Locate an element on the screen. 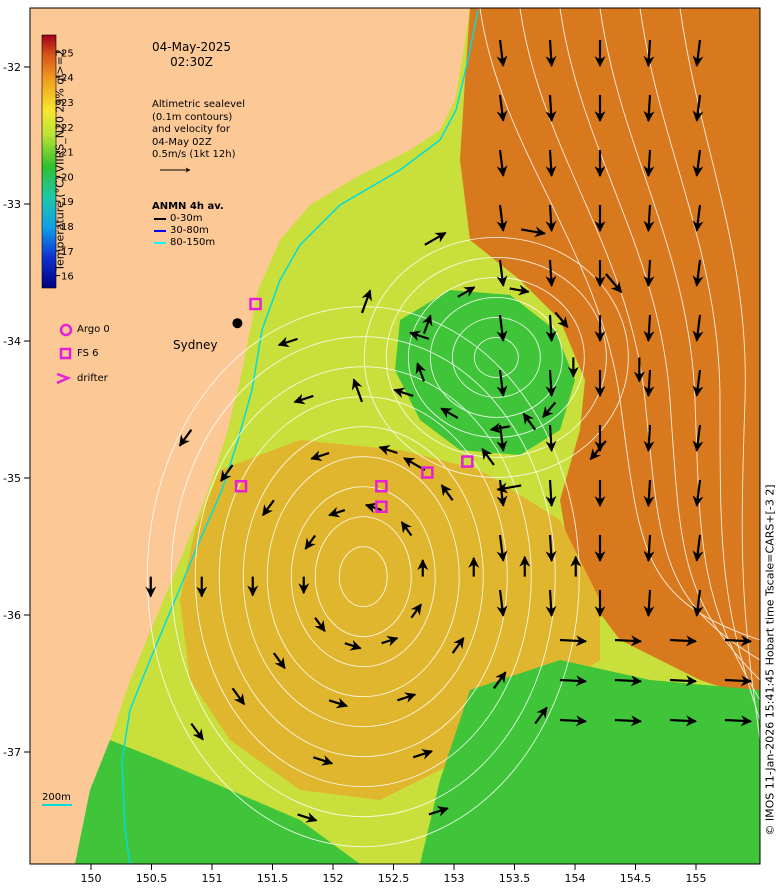 Image resolution: width=780 pixels, height=890 pixels. latitude-axis: -32 -33 -34 -35 -36 -37 is located at coordinates (16, 410).